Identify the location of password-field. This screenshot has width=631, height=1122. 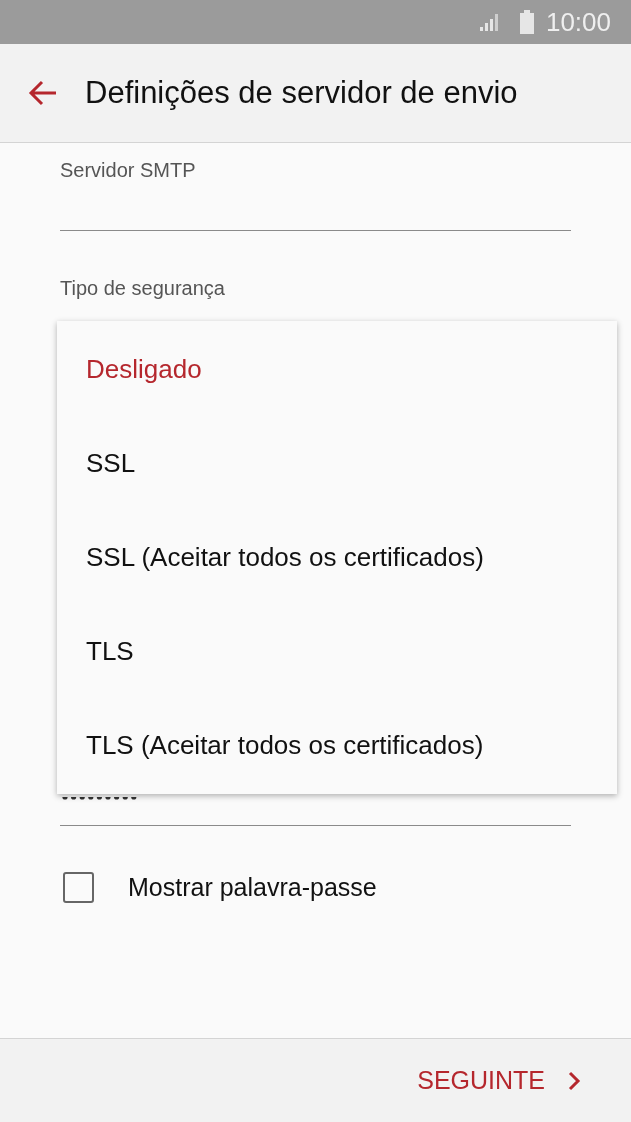
(315, 811).